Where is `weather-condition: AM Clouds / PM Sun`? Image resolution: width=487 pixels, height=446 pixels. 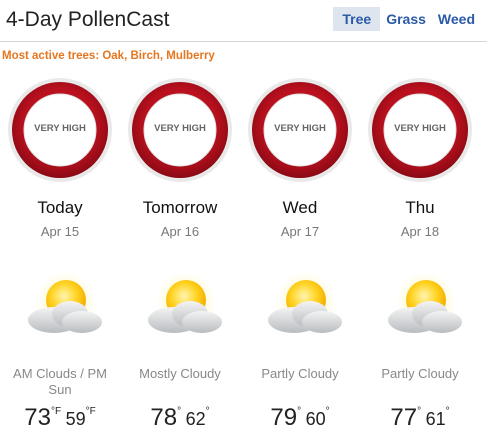 weather-condition: AM Clouds / PM Sun is located at coordinates (60, 381).